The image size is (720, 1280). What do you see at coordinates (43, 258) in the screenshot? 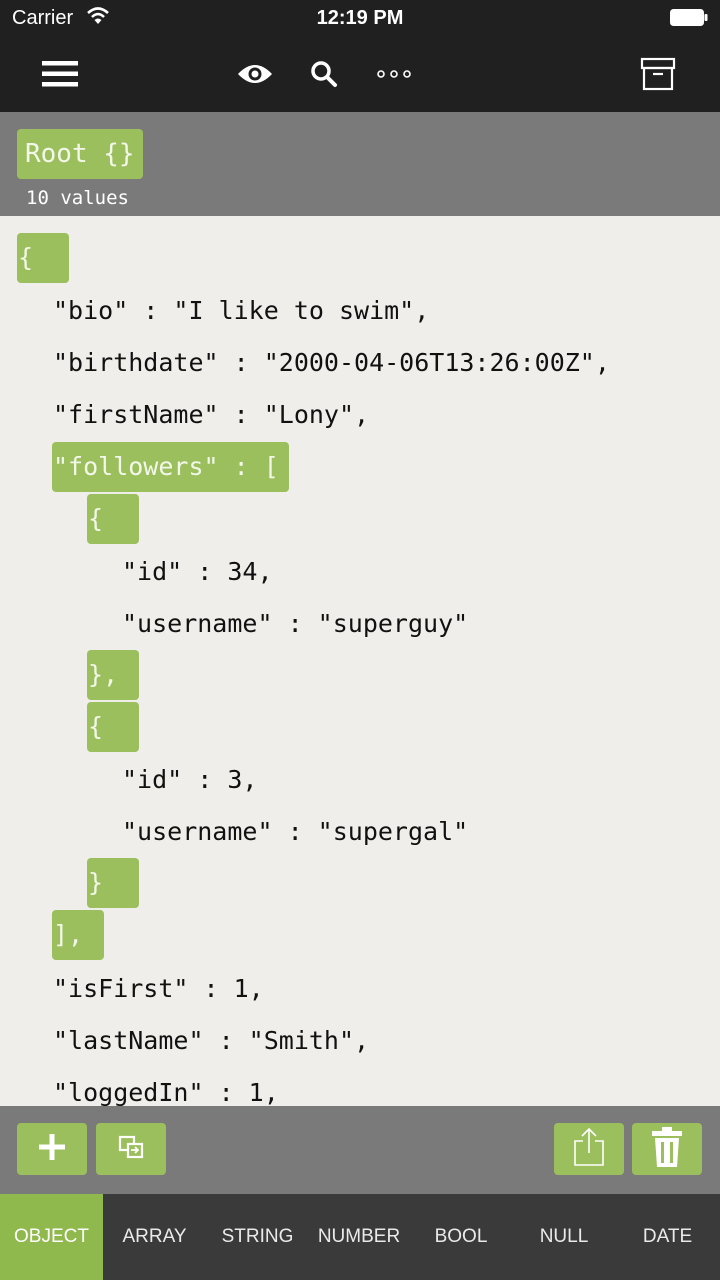
I see `object-open-brace: {` at bounding box center [43, 258].